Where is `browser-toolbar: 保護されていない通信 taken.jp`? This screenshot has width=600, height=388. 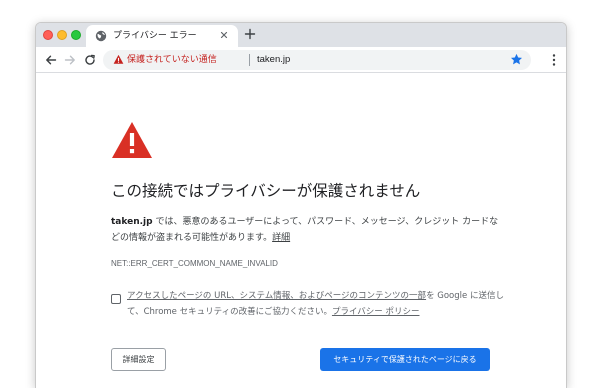 browser-toolbar: 保護されていない通信 taken.jp is located at coordinates (301, 60).